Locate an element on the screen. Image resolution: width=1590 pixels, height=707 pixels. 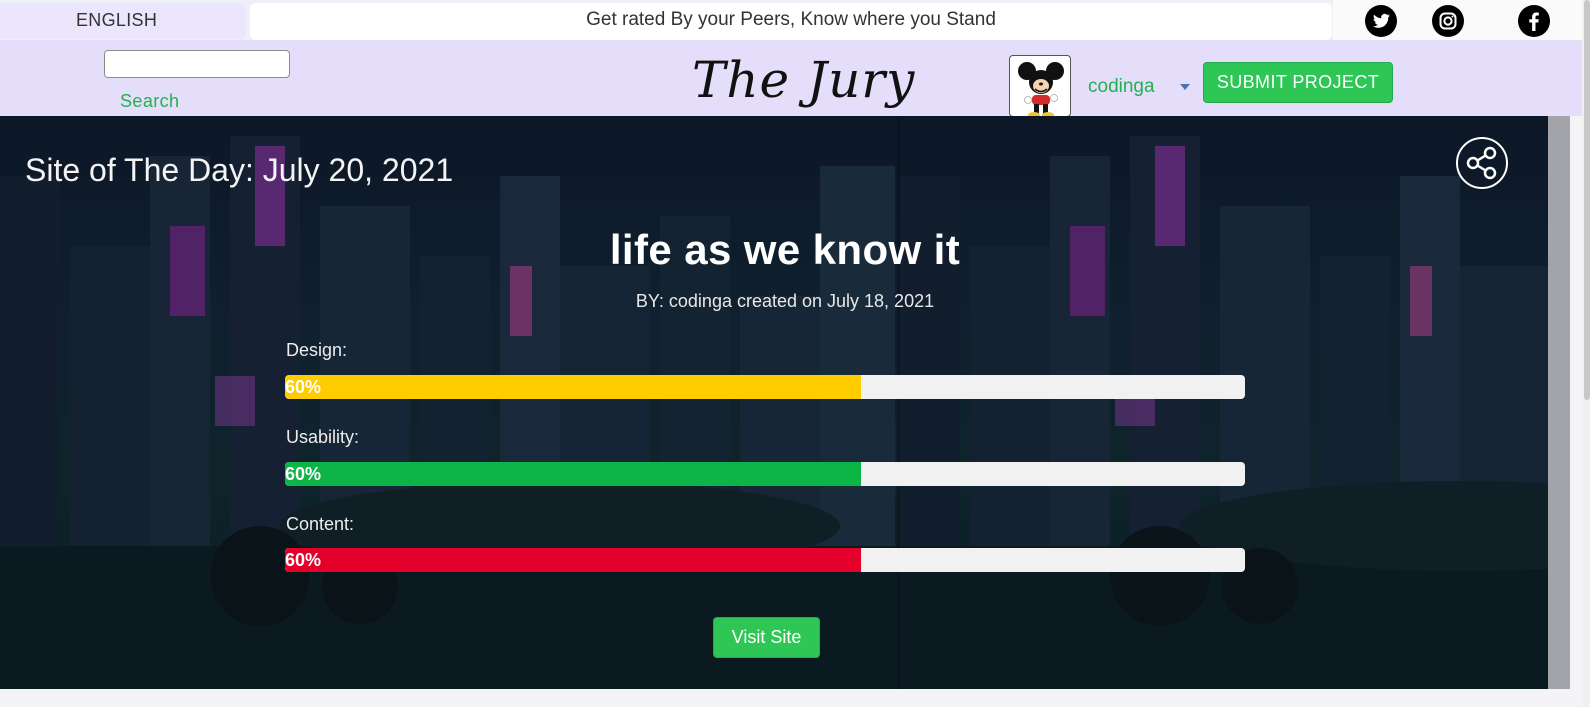
username-label: codinga is located at coordinates (1121, 87).